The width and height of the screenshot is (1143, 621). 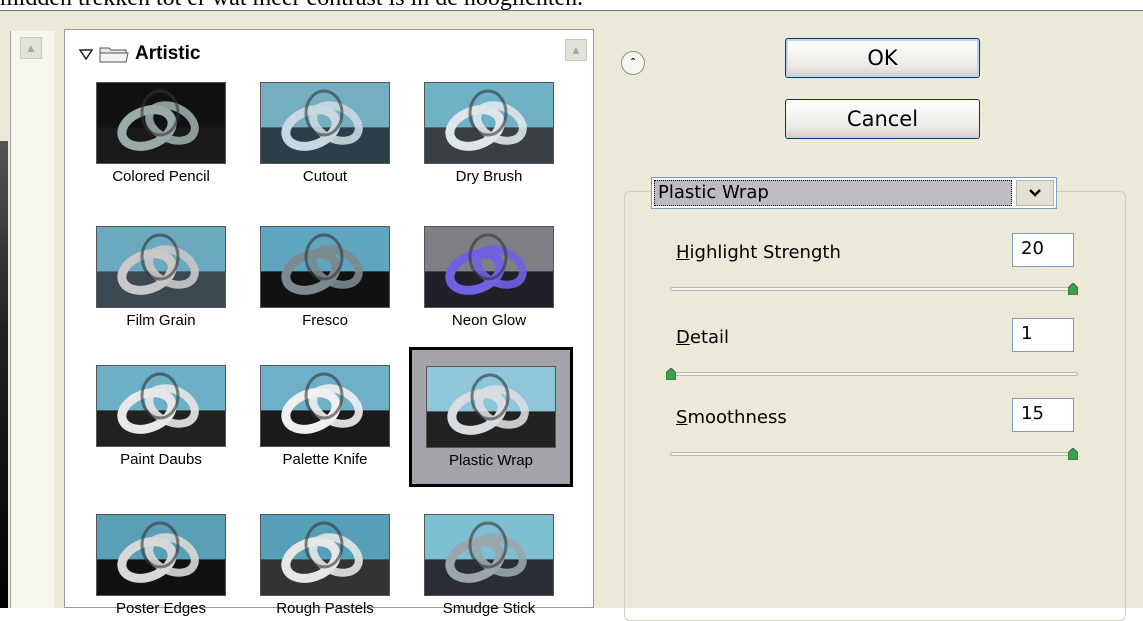 I want to click on folder-icon, so click(x=114, y=55).